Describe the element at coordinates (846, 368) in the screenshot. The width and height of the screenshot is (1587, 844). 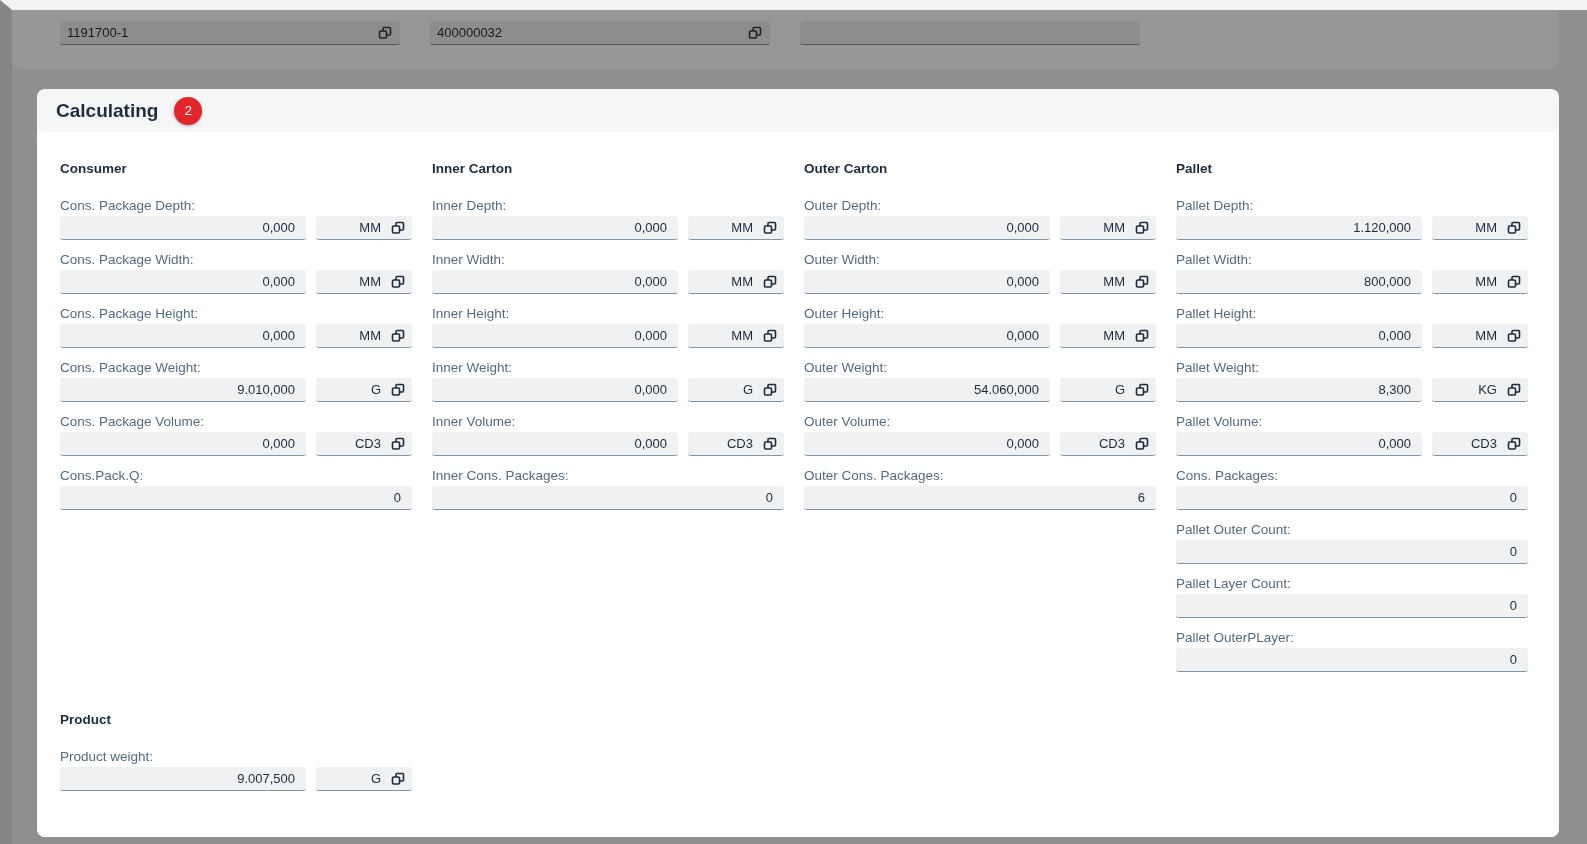
I see `field-label: Outer Weight:` at that location.